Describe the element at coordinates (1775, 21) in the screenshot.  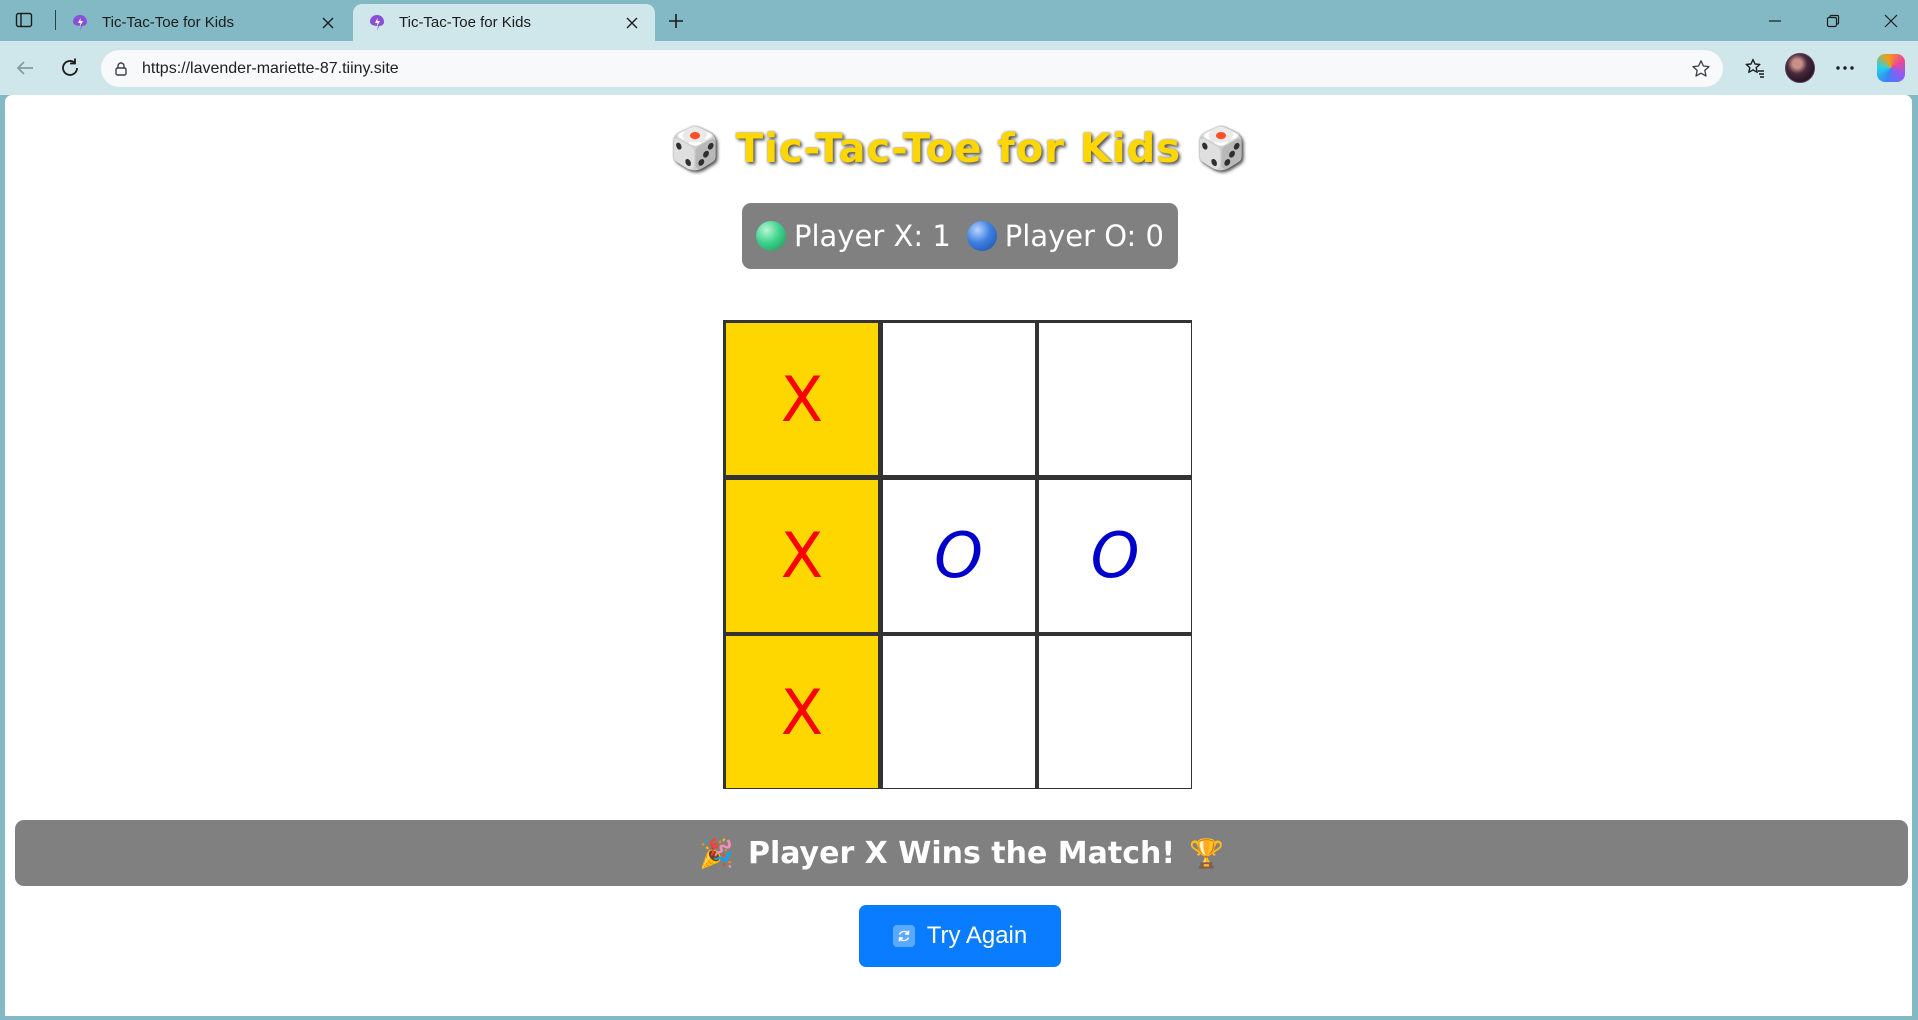
I see `minimize-icon` at that location.